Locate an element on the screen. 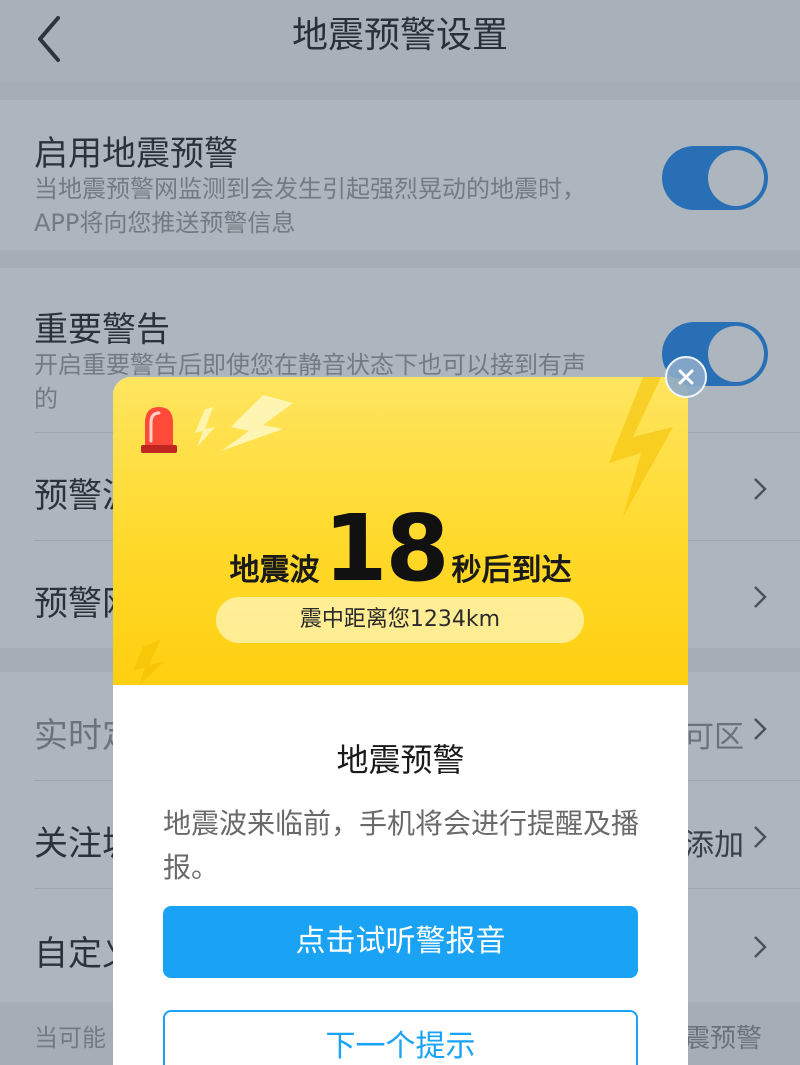  close-icon is located at coordinates (686, 377).